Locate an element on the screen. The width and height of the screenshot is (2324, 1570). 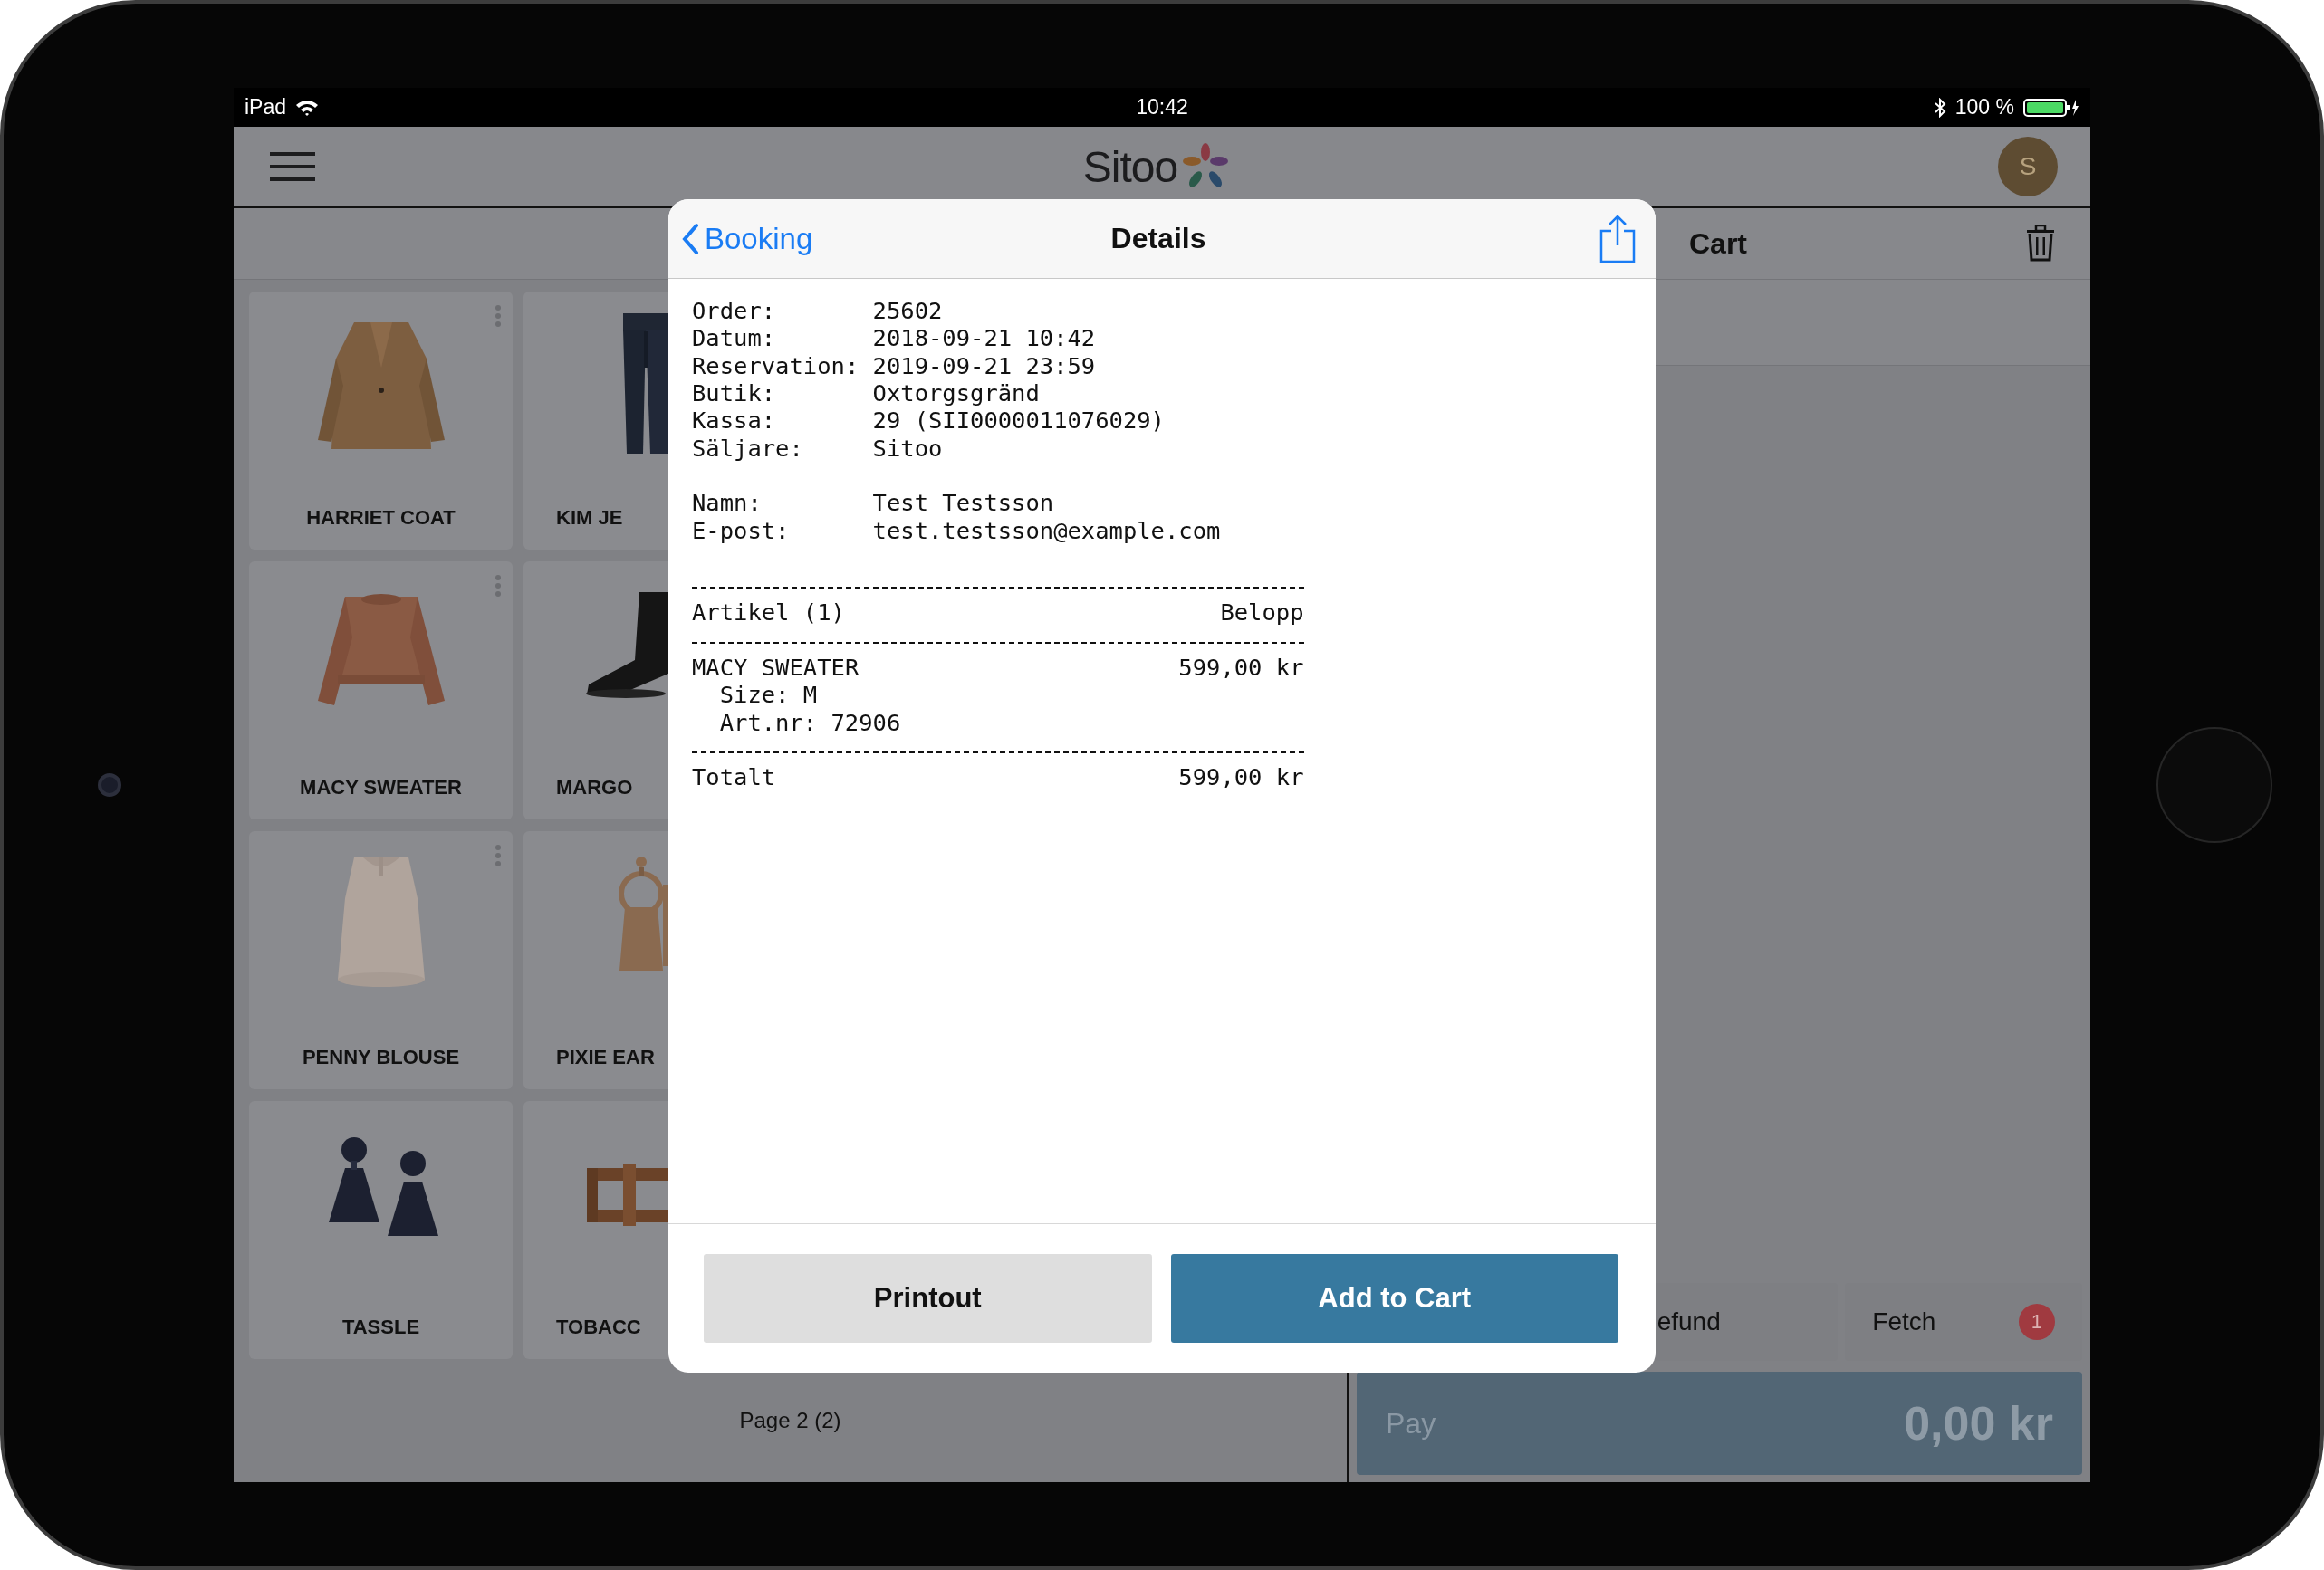
battery-percent: 100 % is located at coordinates (1984, 107).